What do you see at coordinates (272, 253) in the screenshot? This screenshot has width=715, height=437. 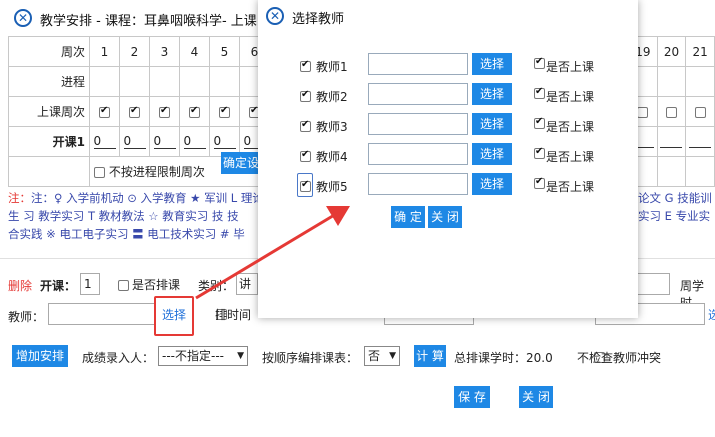 I see `annotation-arrow-icon` at bounding box center [272, 253].